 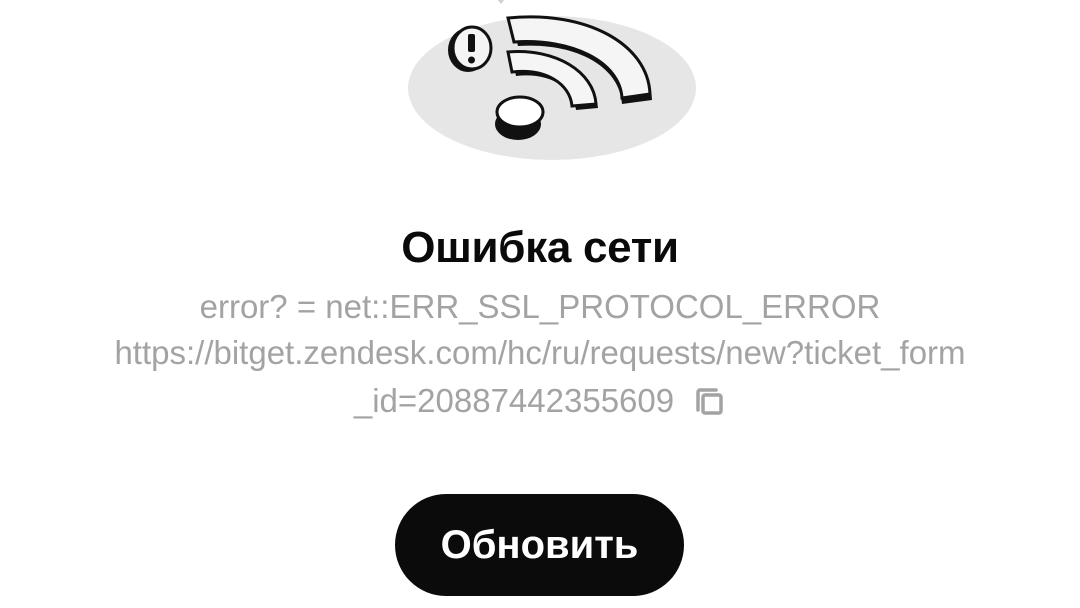 I want to click on network-error-illustration, so click(x=555, y=85).